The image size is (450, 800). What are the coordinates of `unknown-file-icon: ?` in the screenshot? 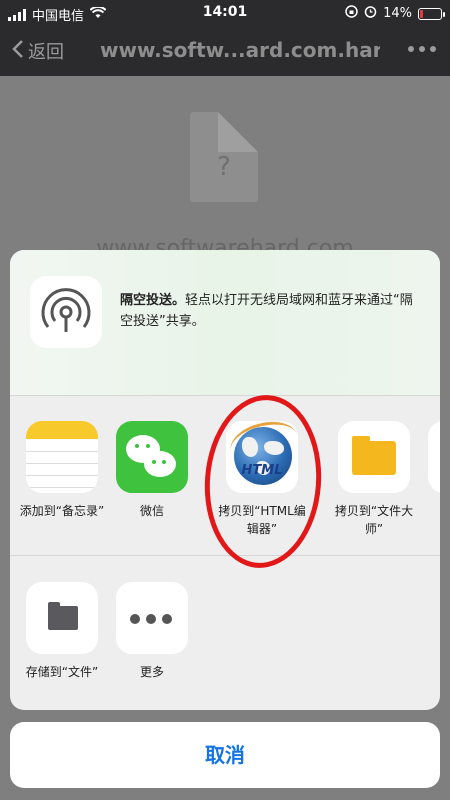 It's located at (224, 157).